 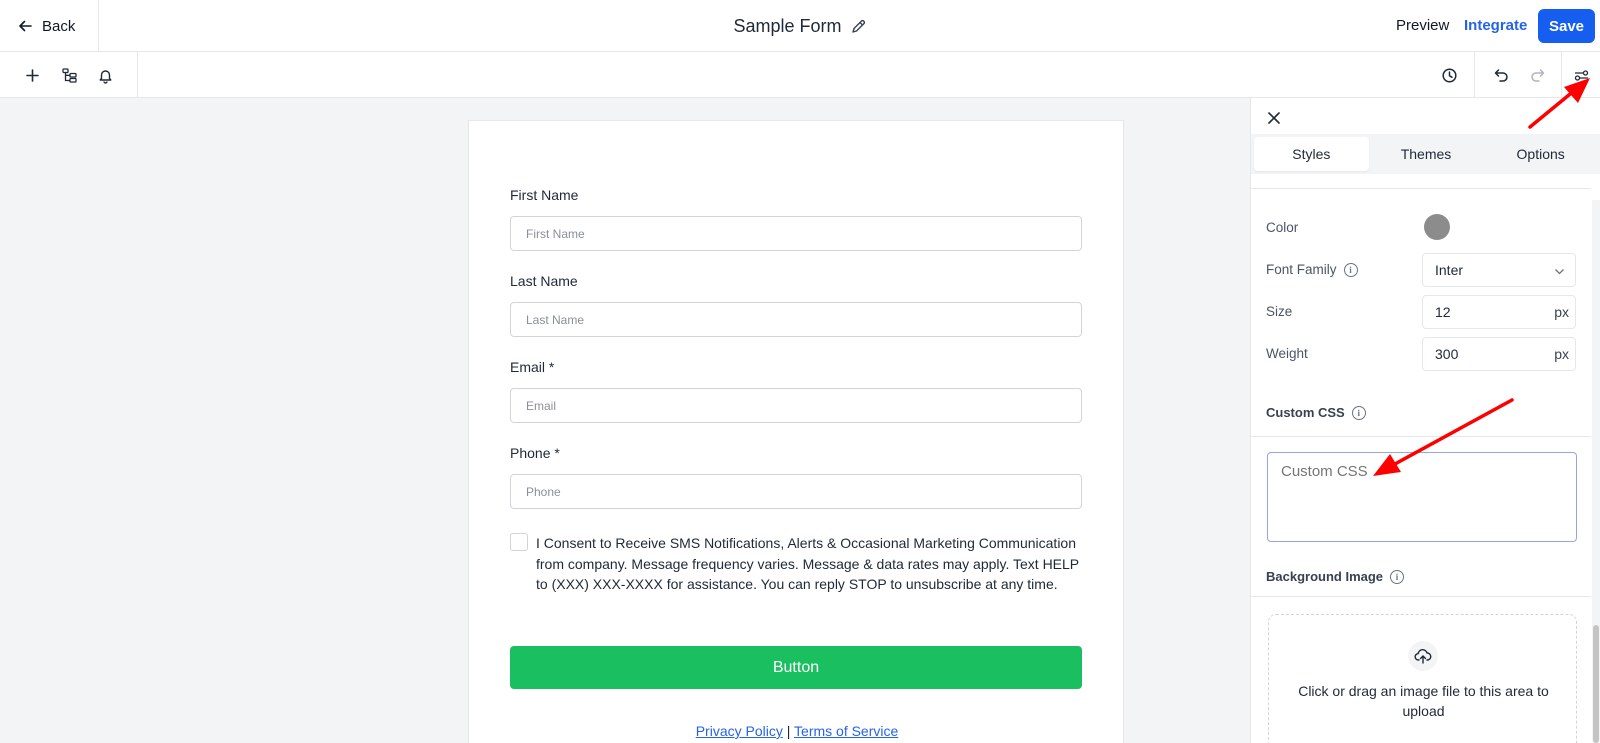 I want to click on size-input: 12 px, so click(x=1499, y=312).